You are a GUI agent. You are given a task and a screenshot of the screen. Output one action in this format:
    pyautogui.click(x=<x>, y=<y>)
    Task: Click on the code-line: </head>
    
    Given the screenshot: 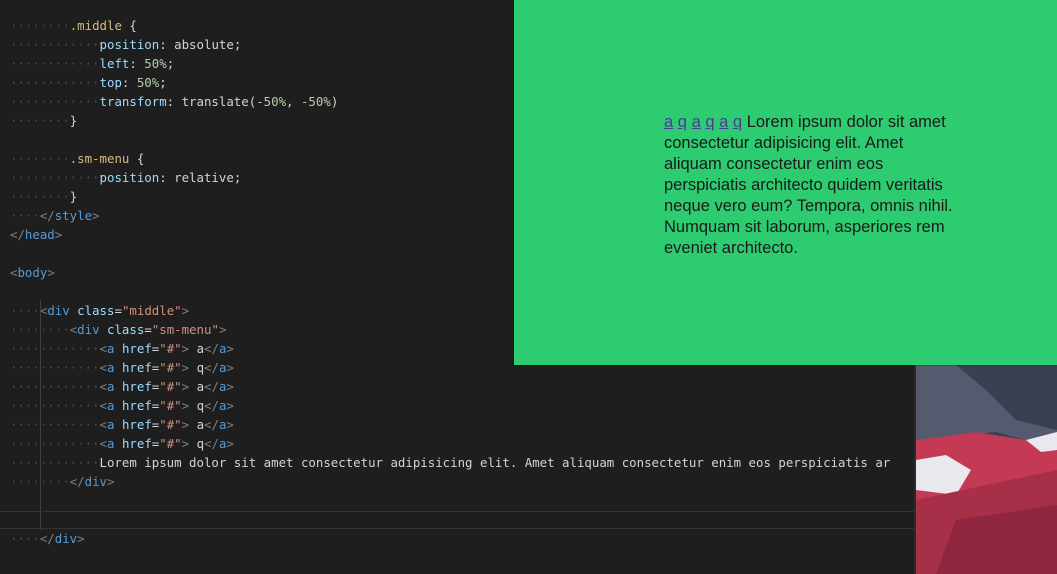 What is the action you would take?
    pyautogui.click(x=36, y=234)
    